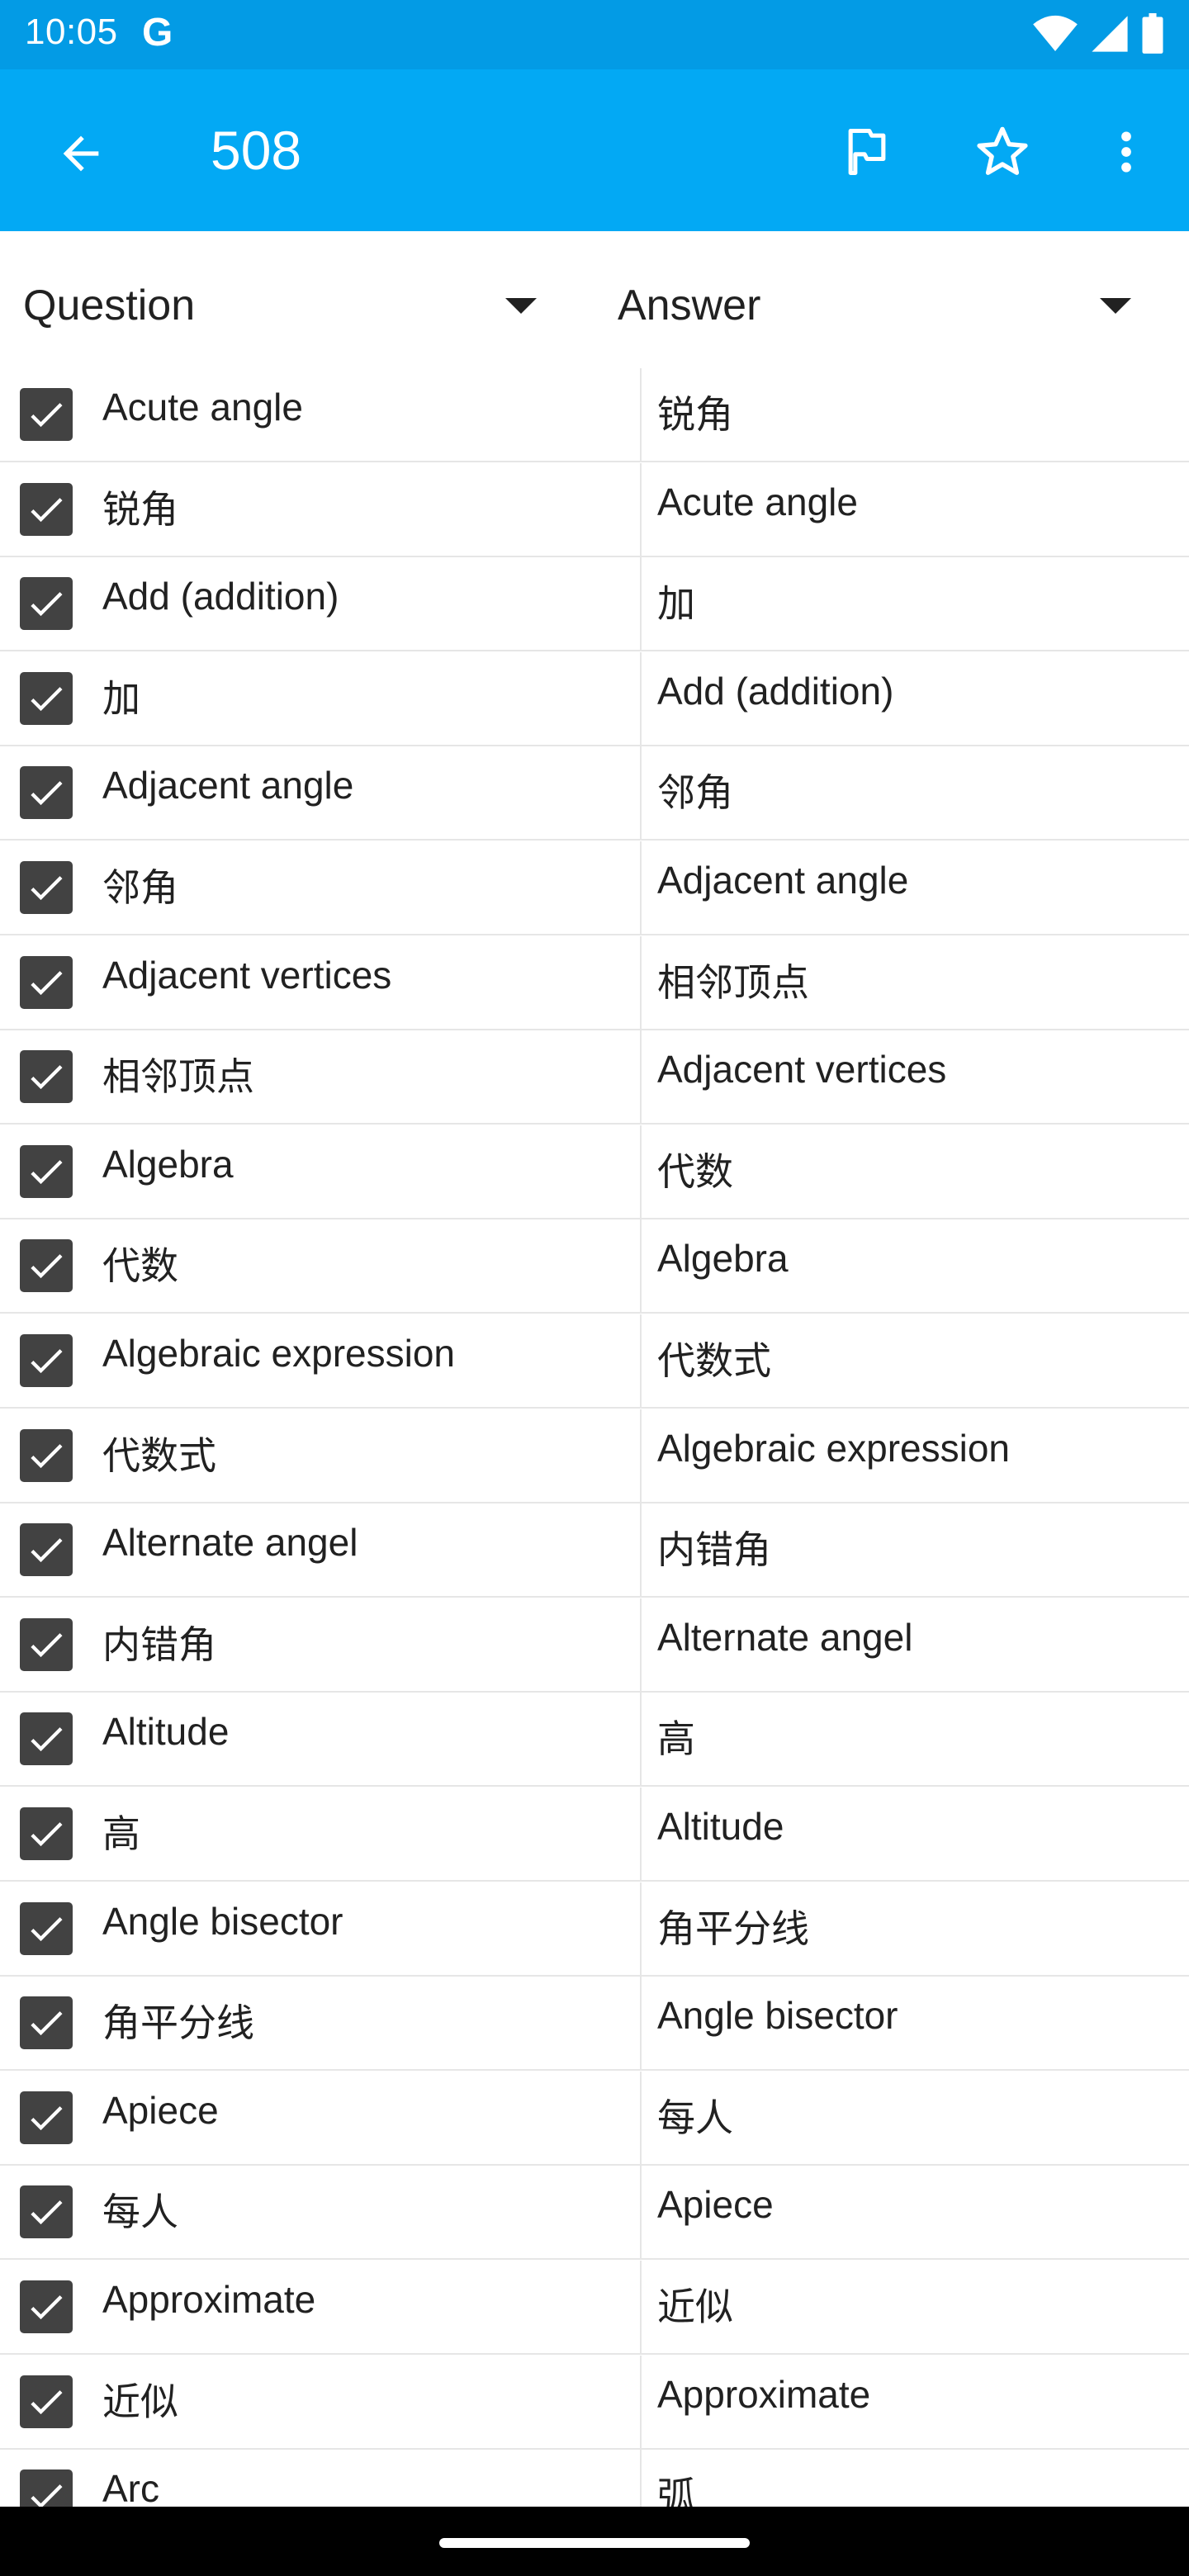 This screenshot has width=1189, height=2576. What do you see at coordinates (121, 698) in the screenshot?
I see `question-text: 加` at bounding box center [121, 698].